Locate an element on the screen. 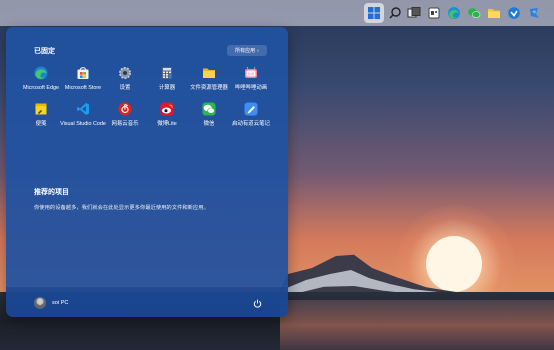 The width and height of the screenshot is (554, 350). app-label: 哔哩哔哩动画 is located at coordinates (251, 88).